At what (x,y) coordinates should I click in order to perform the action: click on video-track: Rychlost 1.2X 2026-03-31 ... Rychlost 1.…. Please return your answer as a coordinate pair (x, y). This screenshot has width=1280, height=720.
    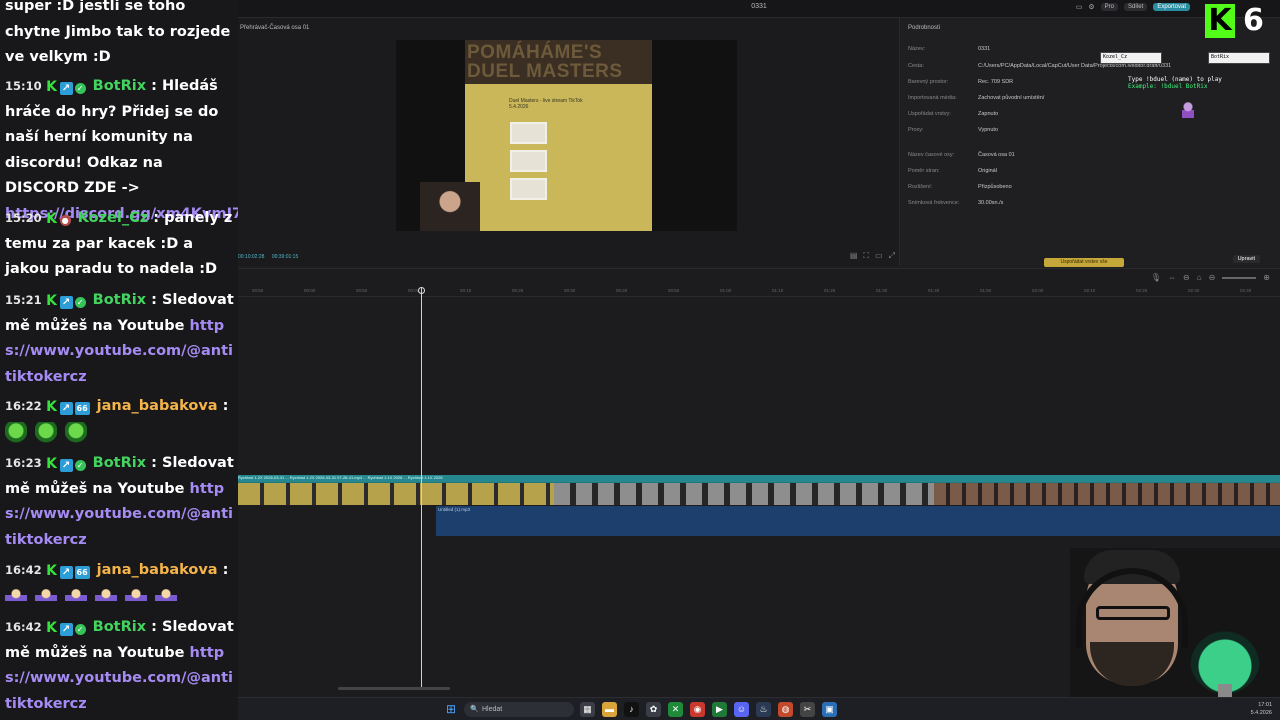
    Looking at the image, I should click on (759, 490).